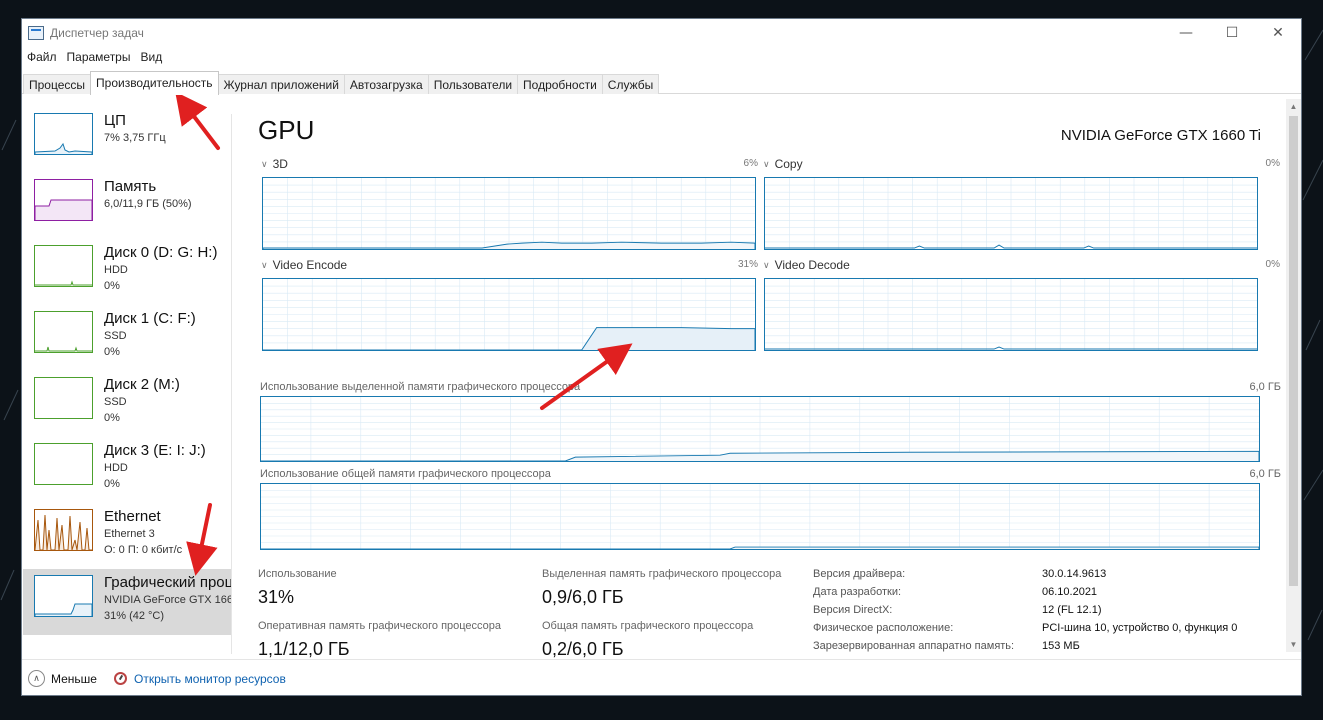 This screenshot has width=1323, height=720. I want to click on fewer-details-button: ∧ Меньше, so click(62, 678).